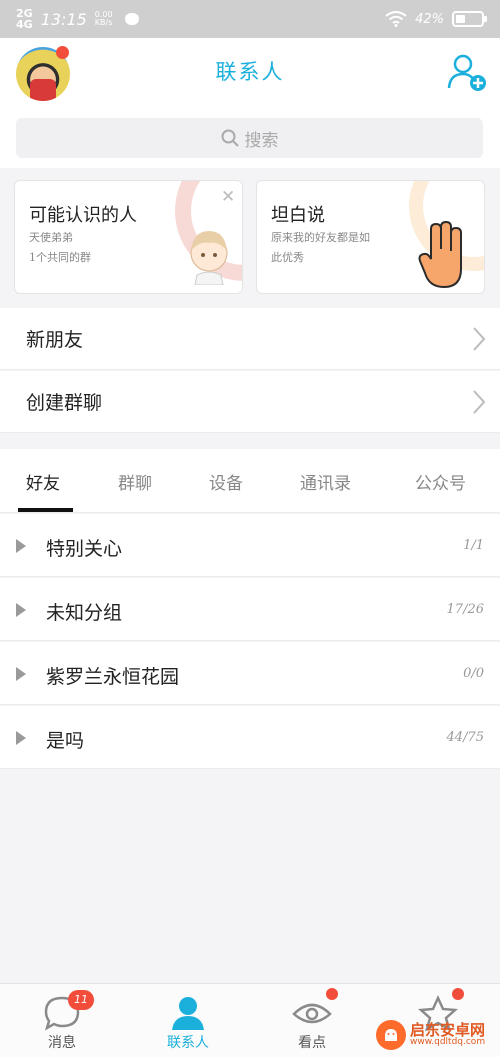  I want to click on add-contact-icon, so click(467, 72).